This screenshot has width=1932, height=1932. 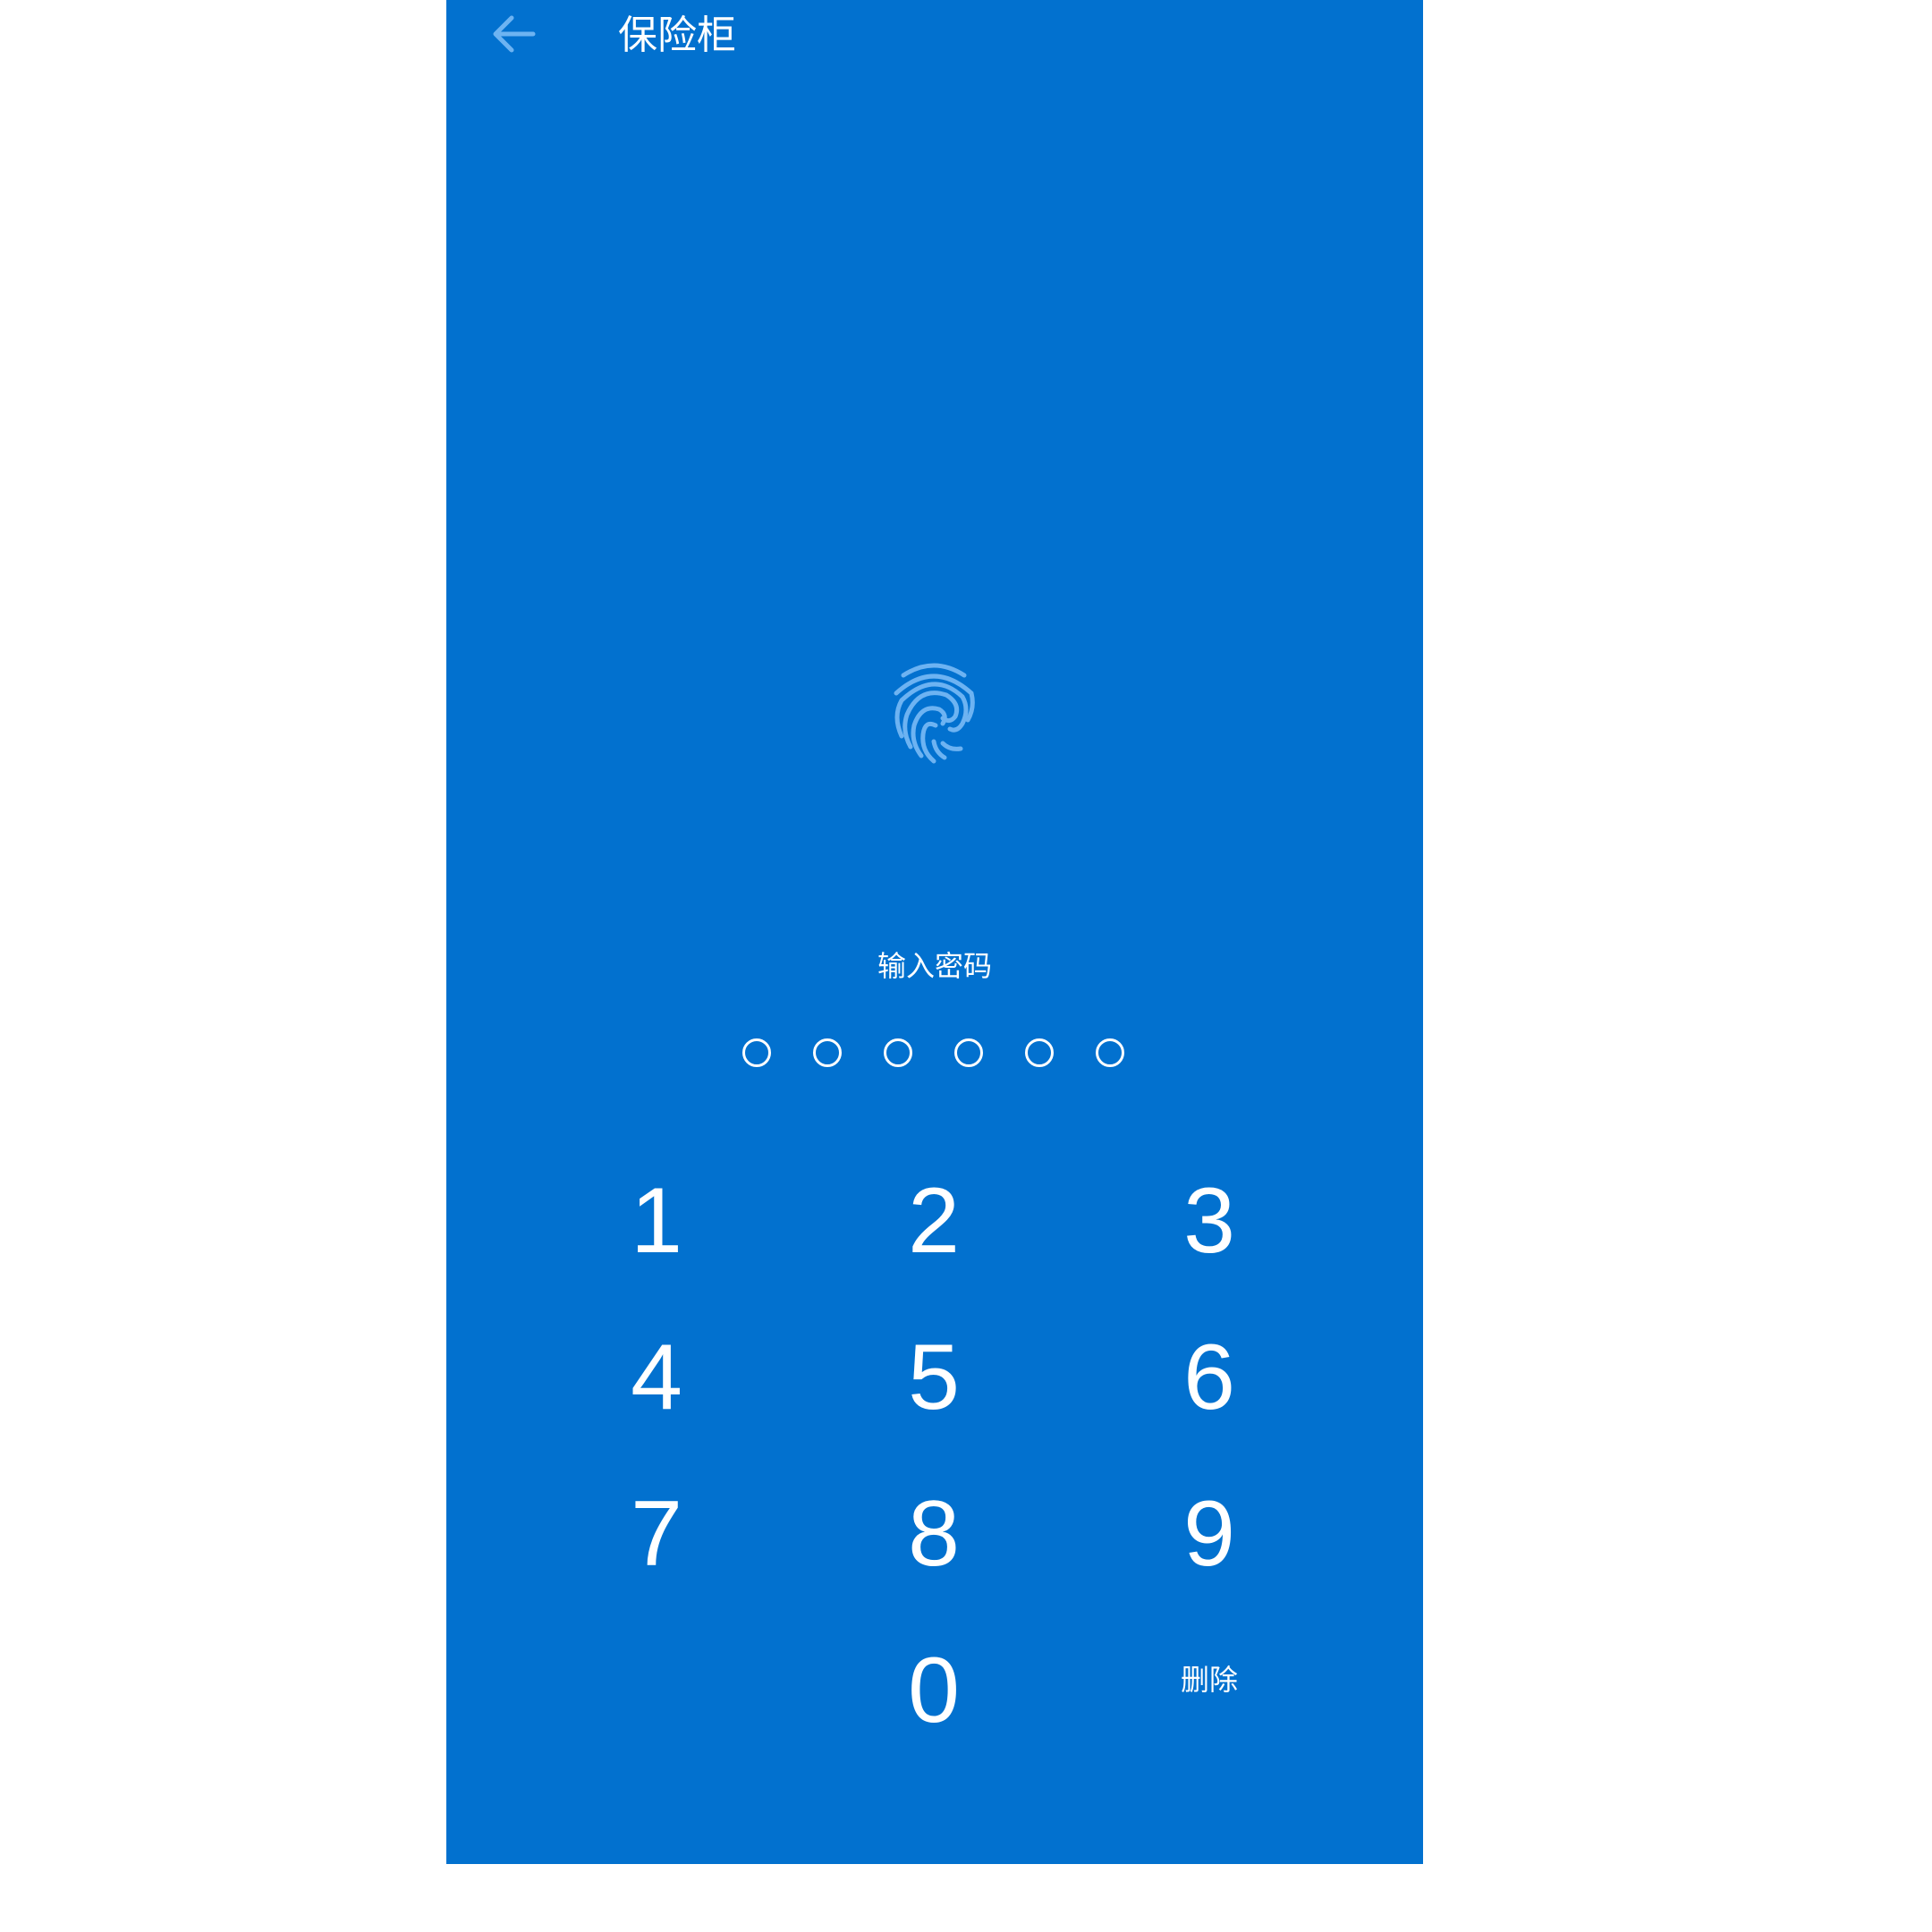 What do you see at coordinates (933, 1690) in the screenshot?
I see `key-0: 0` at bounding box center [933, 1690].